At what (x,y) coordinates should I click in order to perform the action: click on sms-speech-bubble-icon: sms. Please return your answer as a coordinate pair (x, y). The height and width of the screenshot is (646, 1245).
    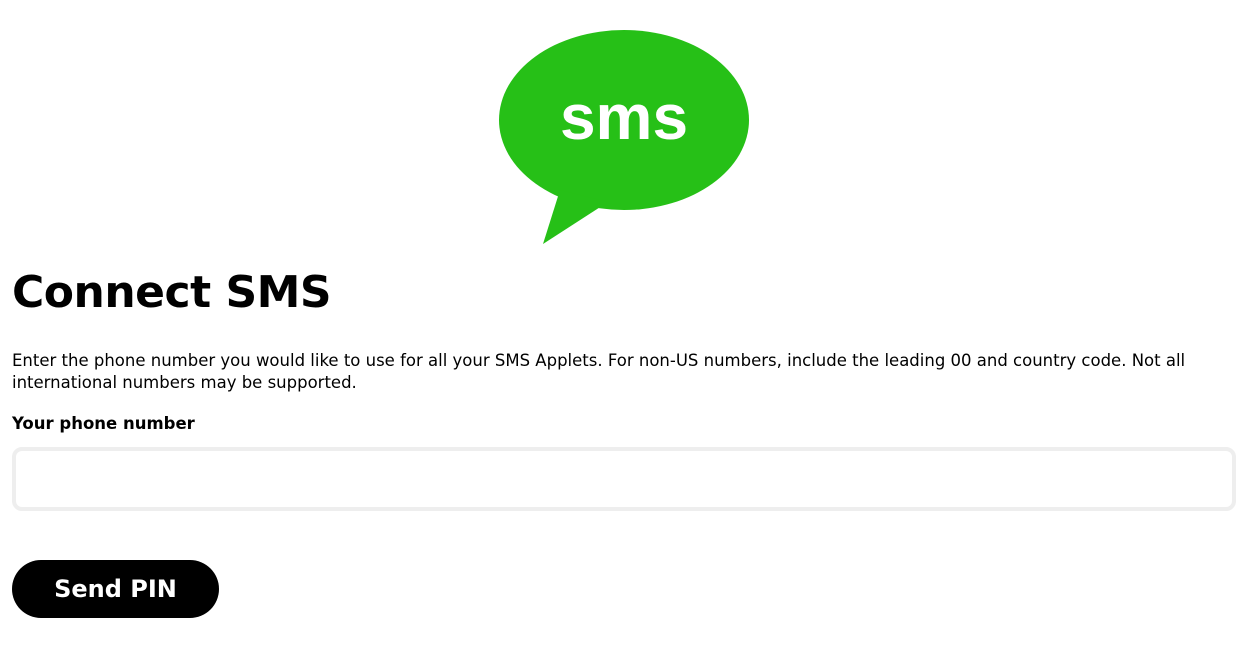
    Looking at the image, I should click on (624, 137).